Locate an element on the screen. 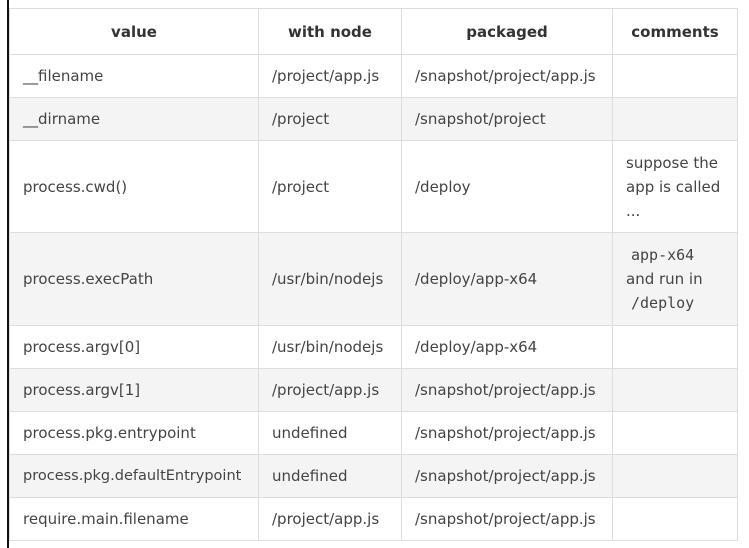 Image resolution: width=749 pixels, height=548 pixels. cell-value: require.main.filename is located at coordinates (134, 519).